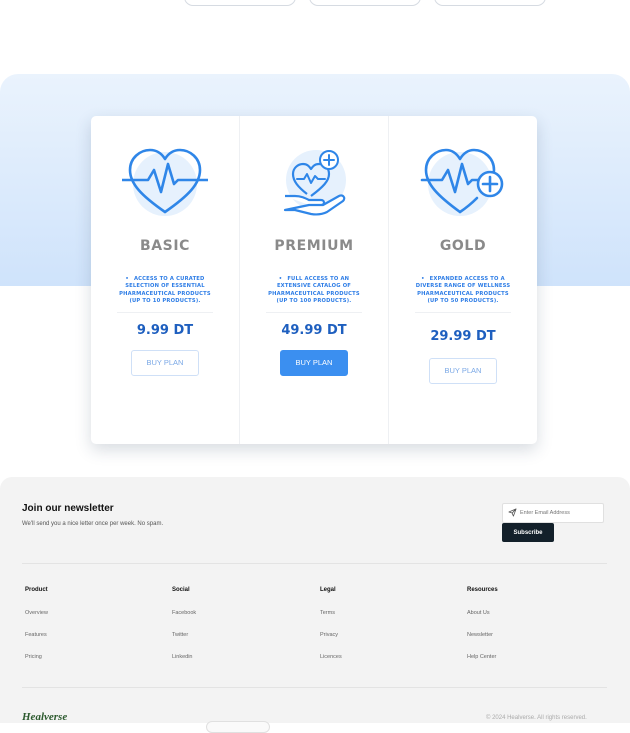  What do you see at coordinates (314, 246) in the screenshot?
I see `plan-name: PREMIUM` at bounding box center [314, 246].